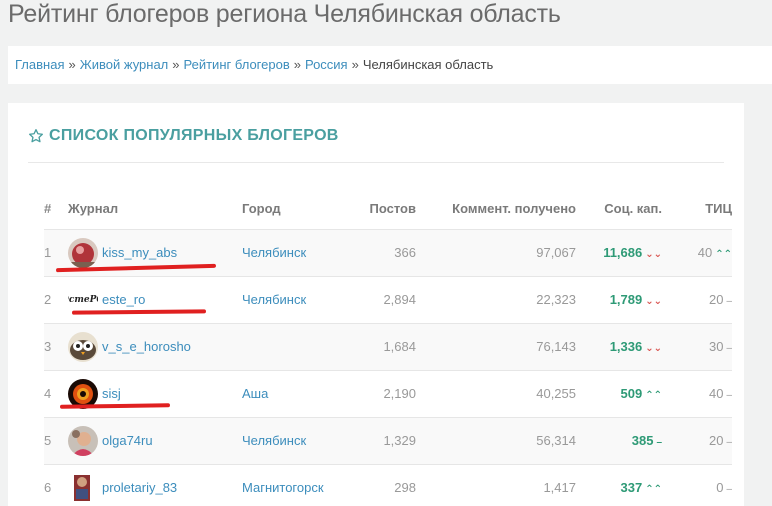  Describe the element at coordinates (619, 209) in the screenshot. I see `column-header-social-capital: Соц. кап.` at that location.